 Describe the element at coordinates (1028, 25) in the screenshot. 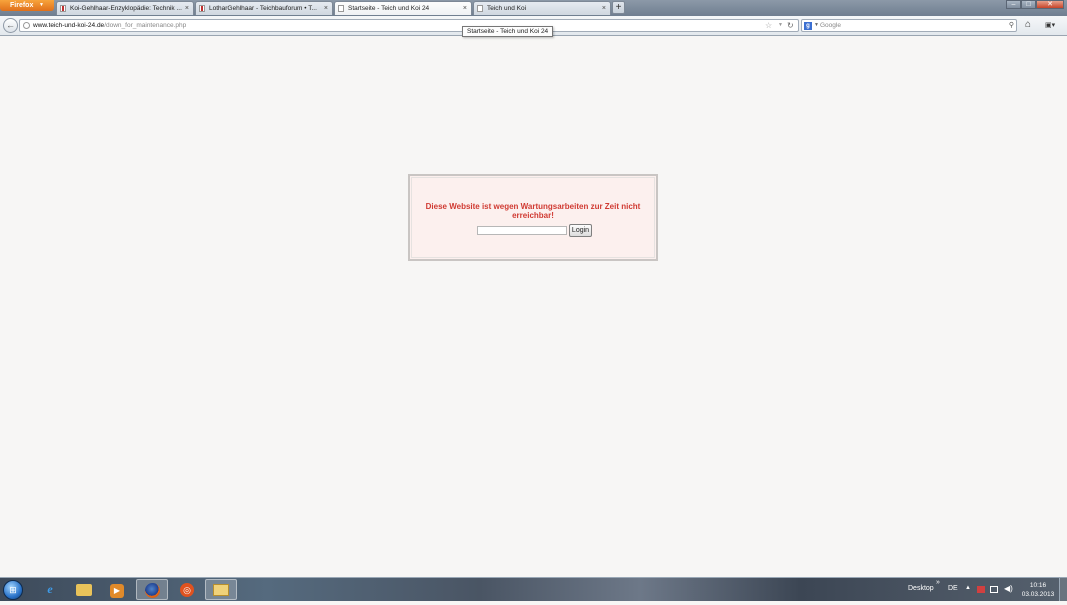

I see `home-icon: ⌂` at that location.